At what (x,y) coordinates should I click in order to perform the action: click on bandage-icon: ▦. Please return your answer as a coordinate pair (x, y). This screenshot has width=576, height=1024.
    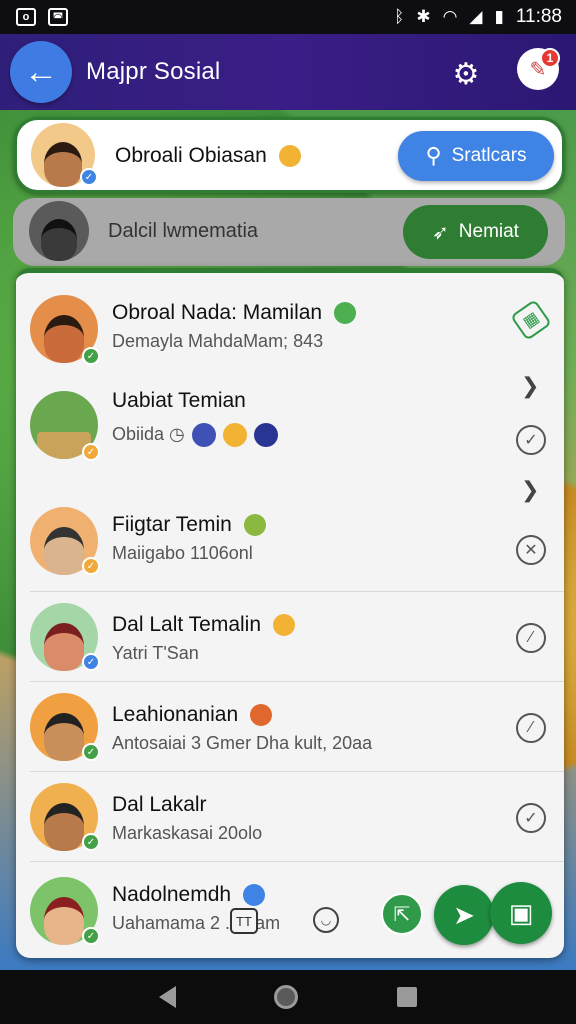
    Looking at the image, I should click on (531, 320).